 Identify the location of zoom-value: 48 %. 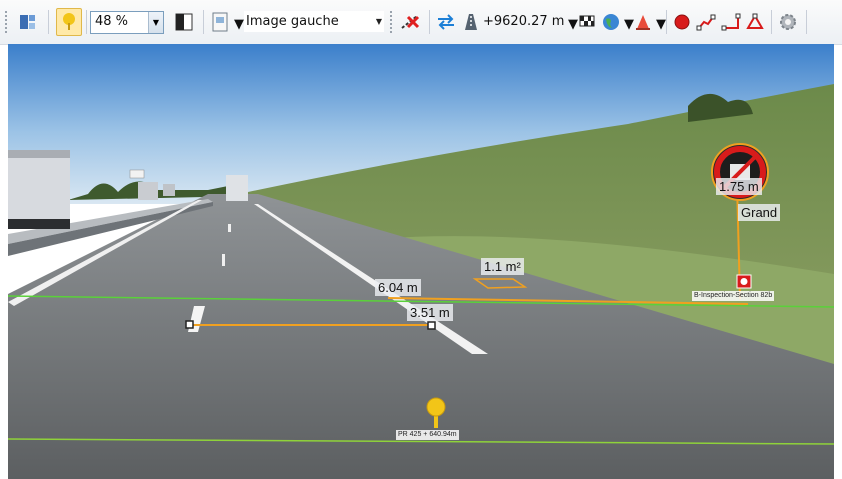
(112, 21).